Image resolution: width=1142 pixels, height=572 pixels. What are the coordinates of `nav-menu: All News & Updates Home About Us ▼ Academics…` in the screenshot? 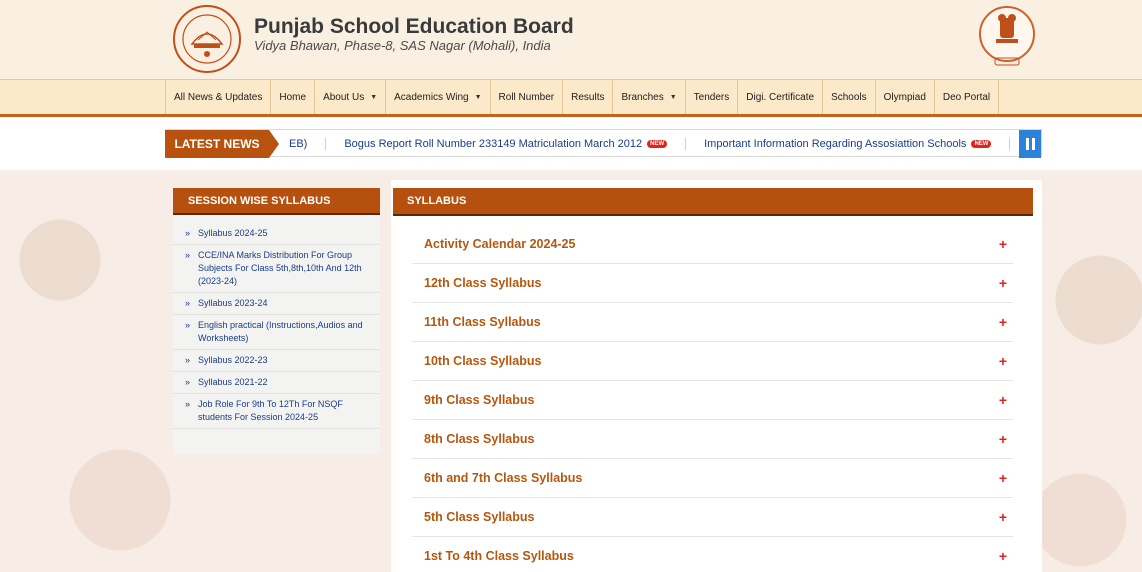 It's located at (582, 97).